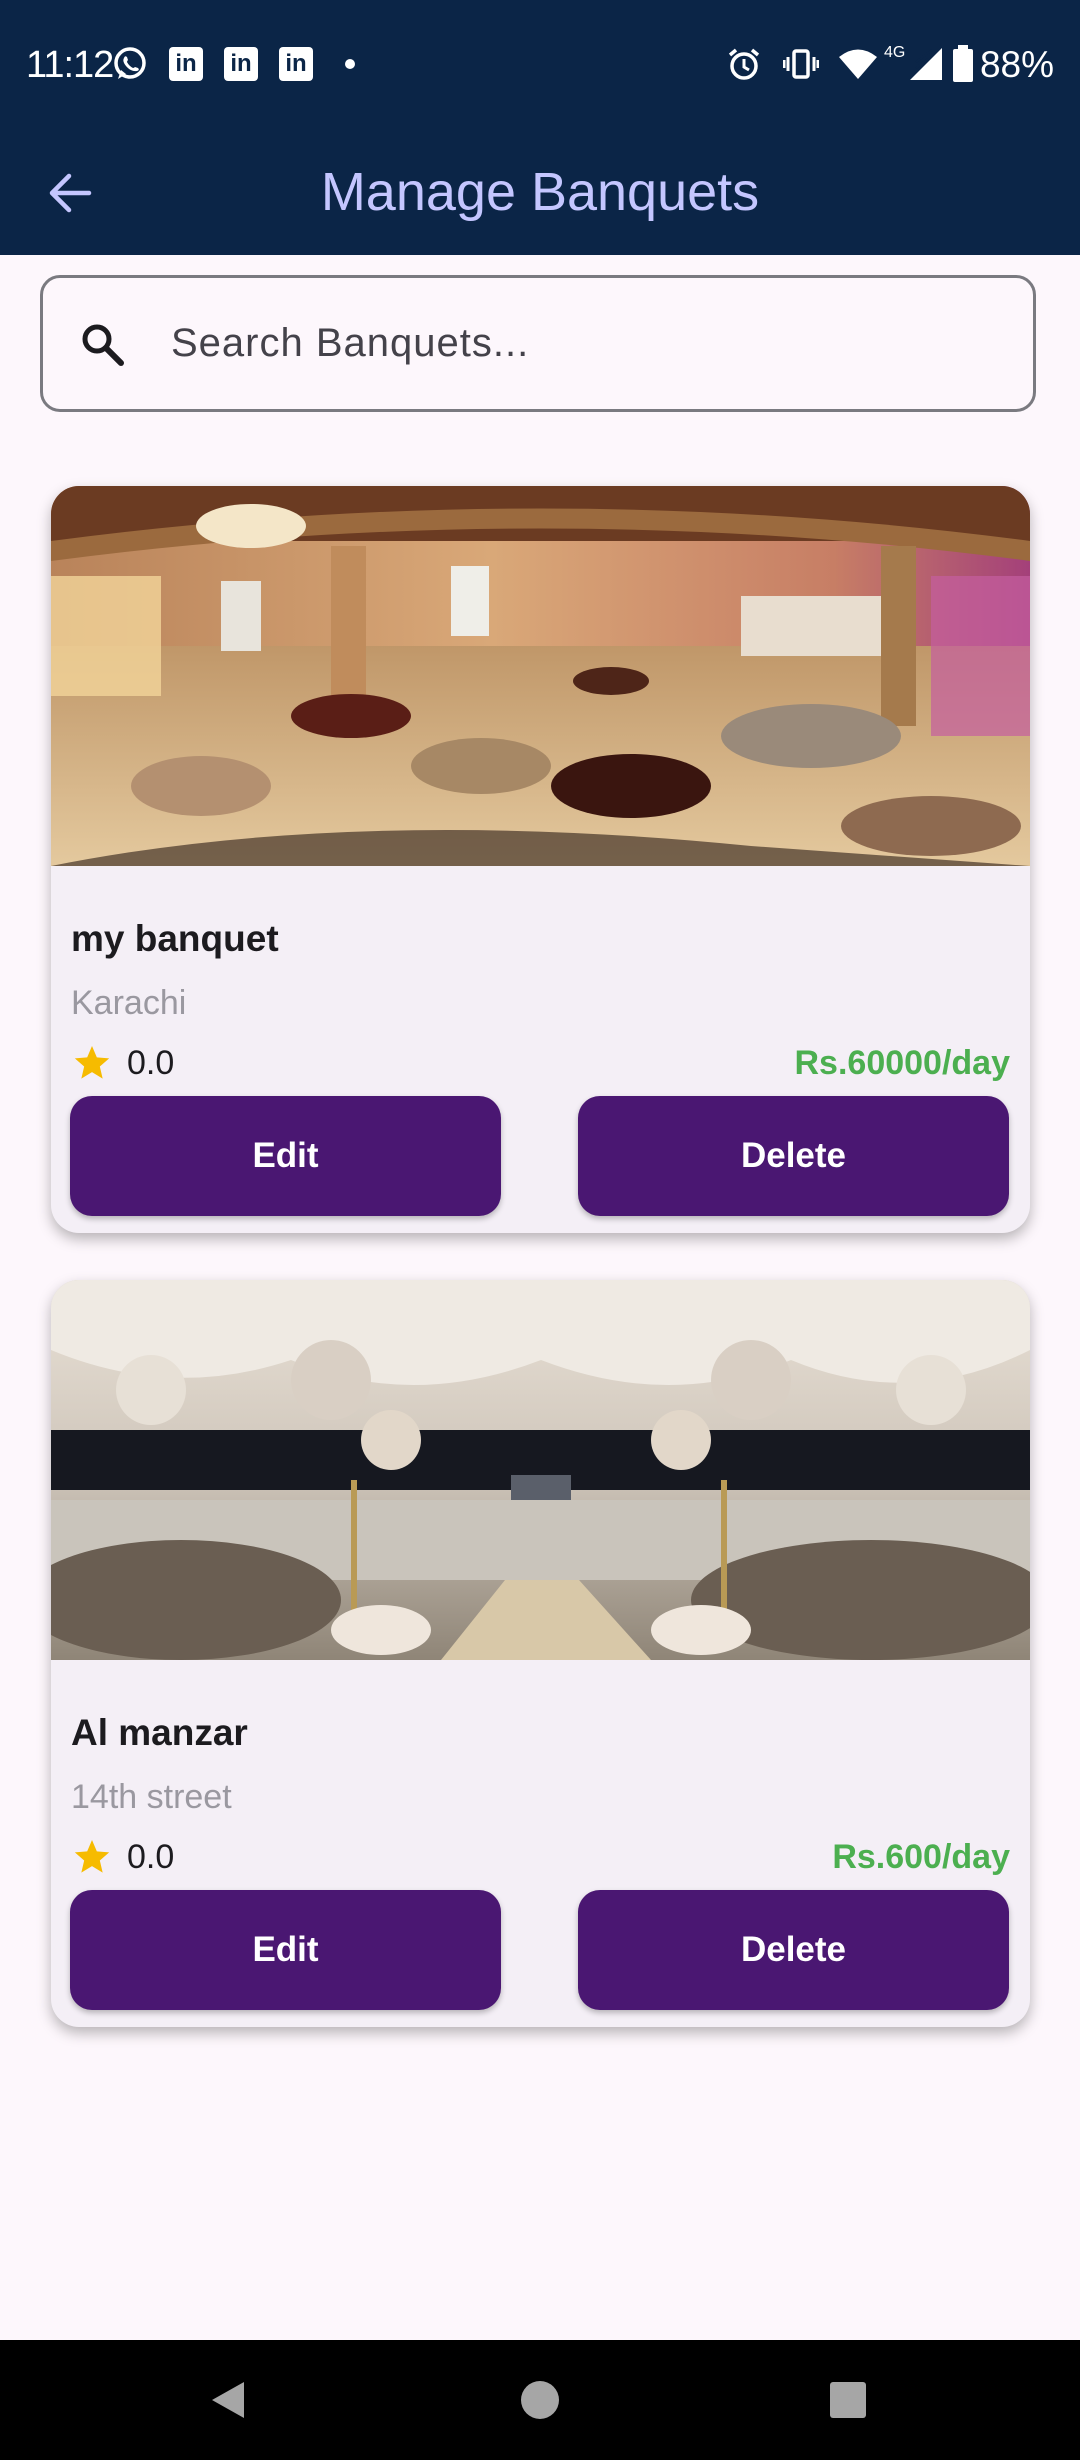 Image resolution: width=1080 pixels, height=2460 pixels. I want to click on vibrate-icon, so click(801, 64).